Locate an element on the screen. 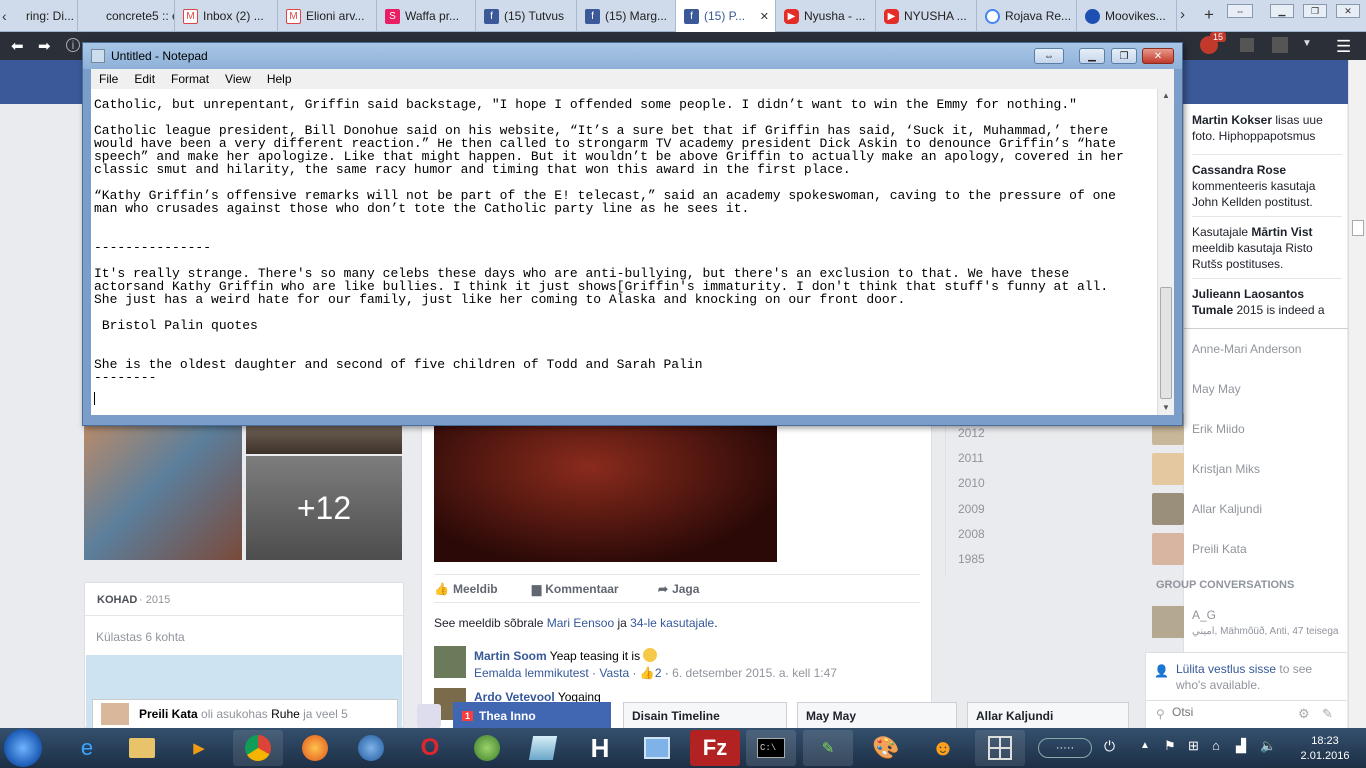 The width and height of the screenshot is (1366, 768). year-link: 1985 is located at coordinates (971, 559).